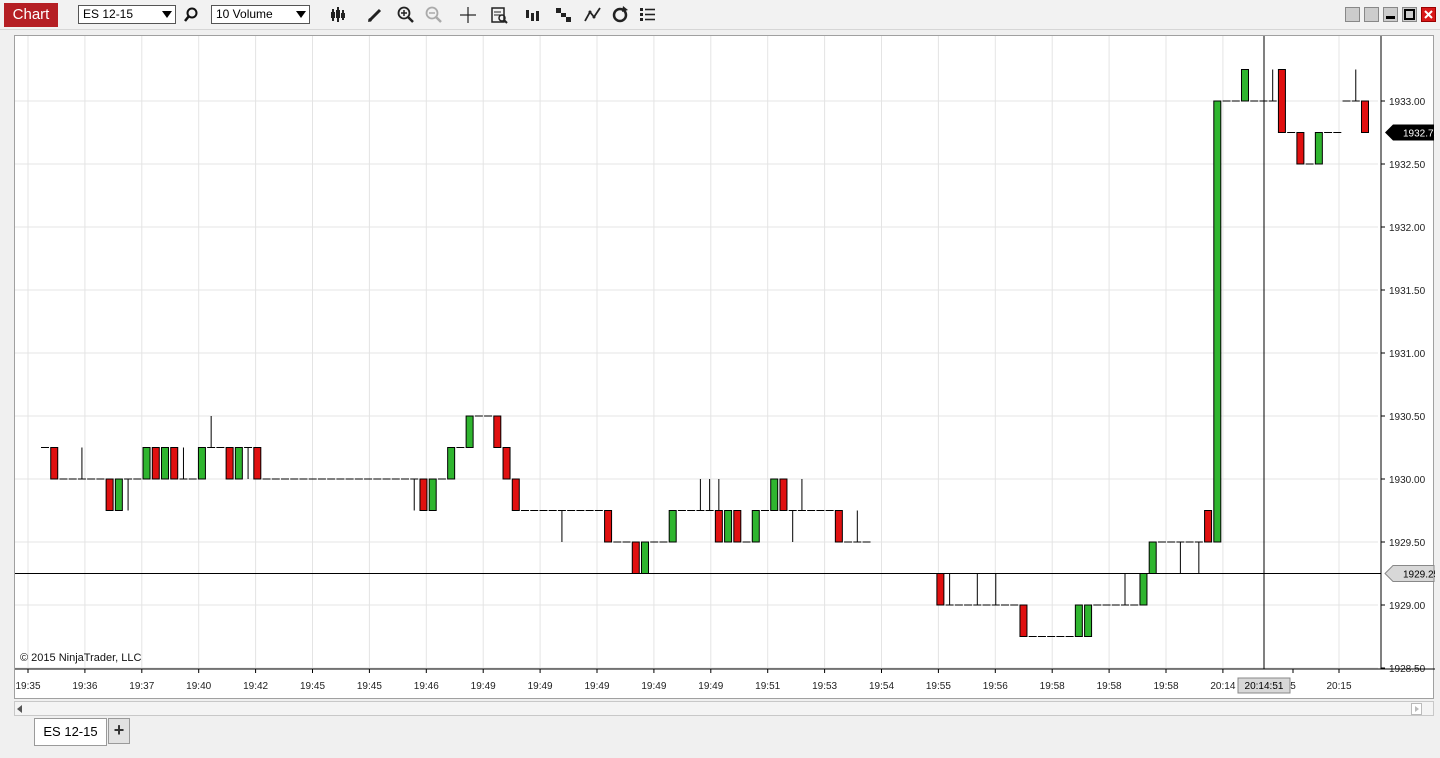  What do you see at coordinates (31, 15) in the screenshot?
I see `chart-app-badge: Chart` at bounding box center [31, 15].